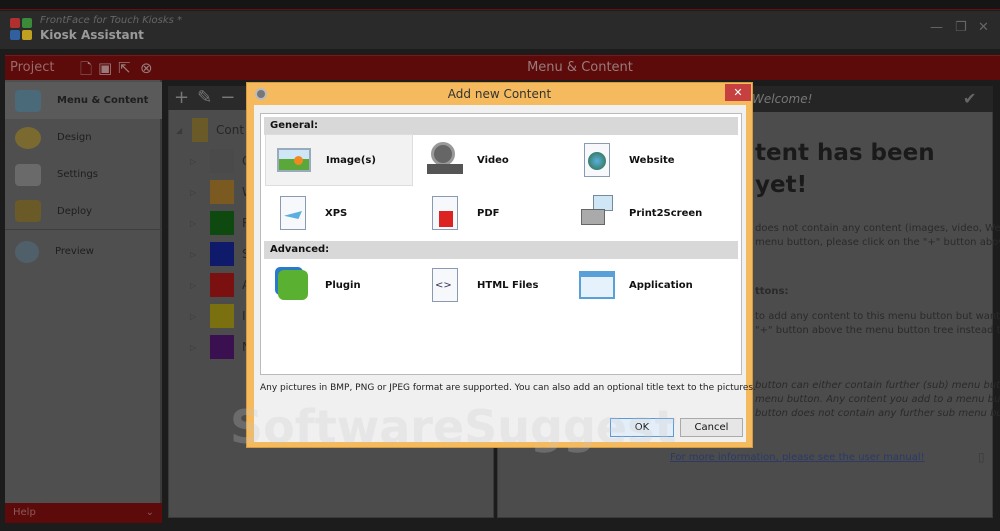  What do you see at coordinates (32, 67) in the screenshot?
I see `project-label: Project` at bounding box center [32, 67].